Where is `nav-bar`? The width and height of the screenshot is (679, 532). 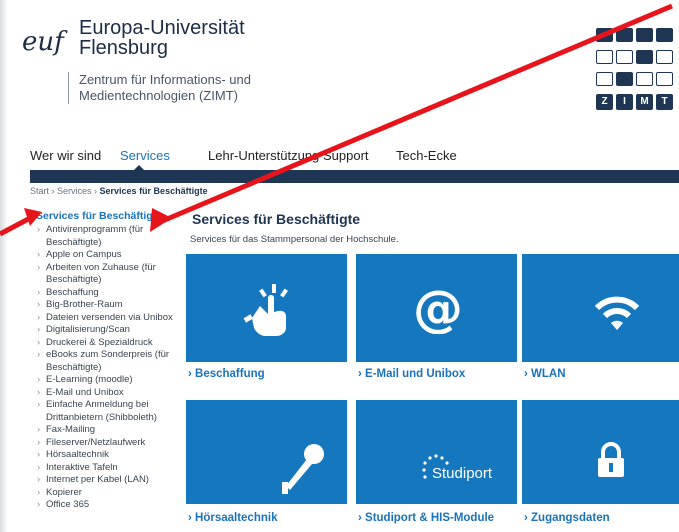 nav-bar is located at coordinates (354, 176).